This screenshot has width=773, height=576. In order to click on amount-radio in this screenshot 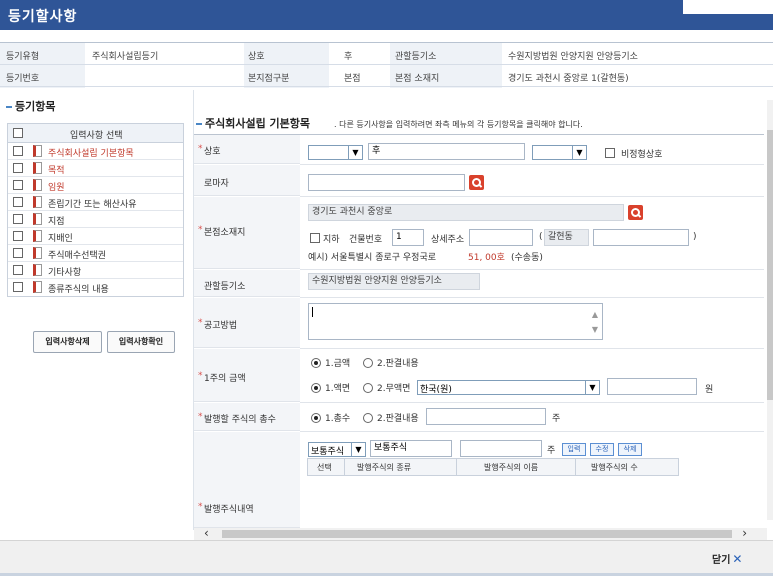, I will do `click(316, 363)`.